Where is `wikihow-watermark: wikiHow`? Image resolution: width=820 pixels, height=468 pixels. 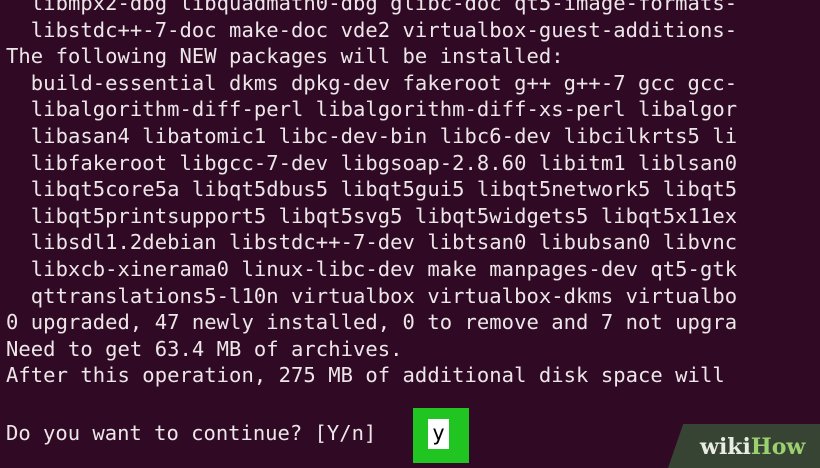
wikihow-watermark: wikiHow is located at coordinates (752, 447).